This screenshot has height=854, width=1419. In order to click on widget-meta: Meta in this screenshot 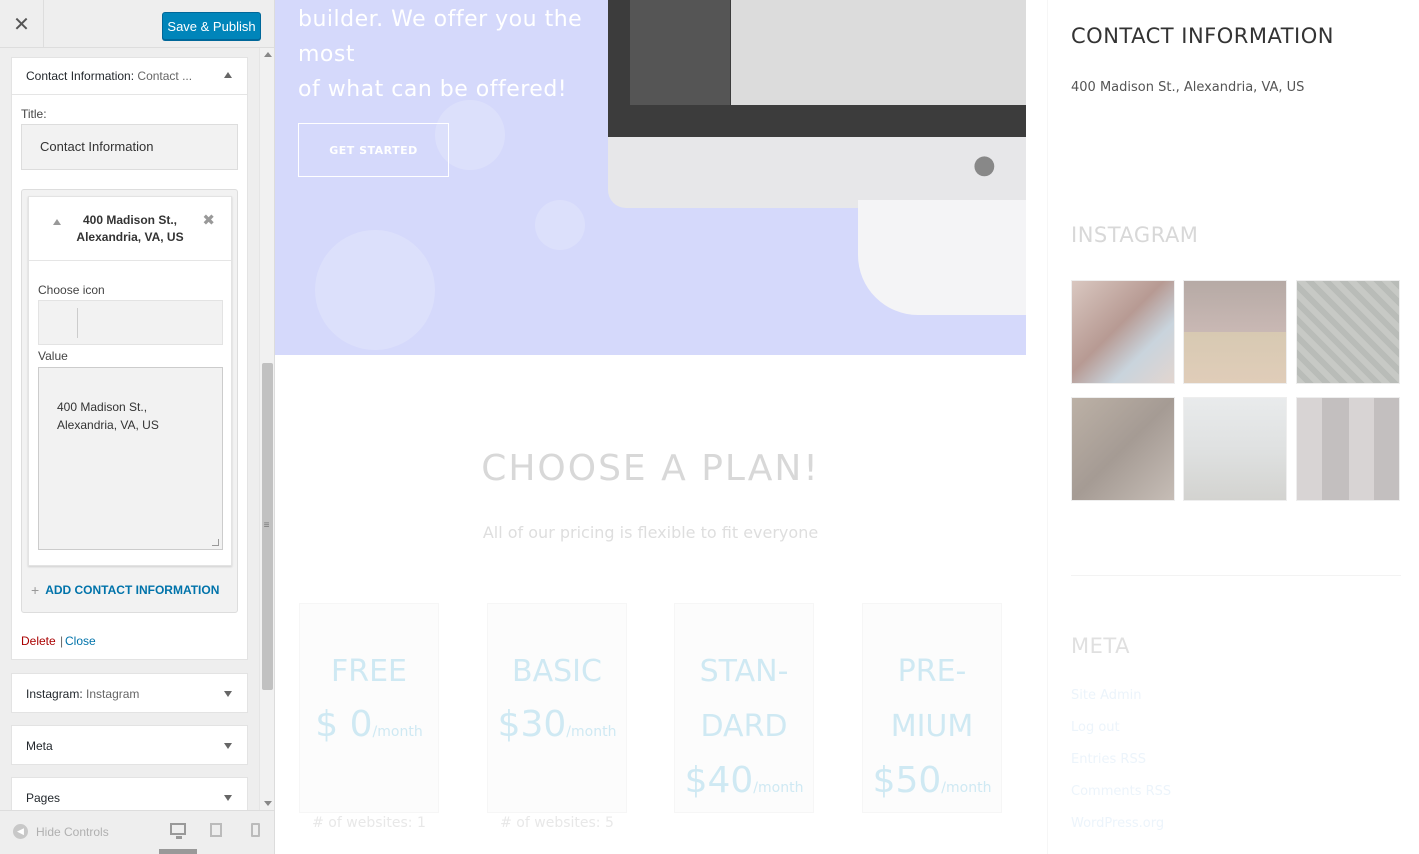, I will do `click(129, 745)`.